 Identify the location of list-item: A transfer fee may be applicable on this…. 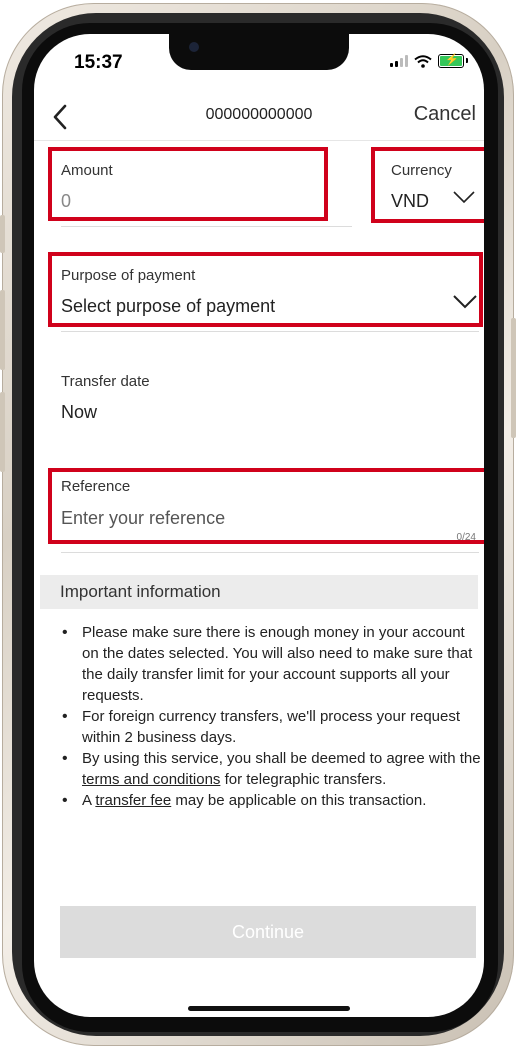
(272, 800).